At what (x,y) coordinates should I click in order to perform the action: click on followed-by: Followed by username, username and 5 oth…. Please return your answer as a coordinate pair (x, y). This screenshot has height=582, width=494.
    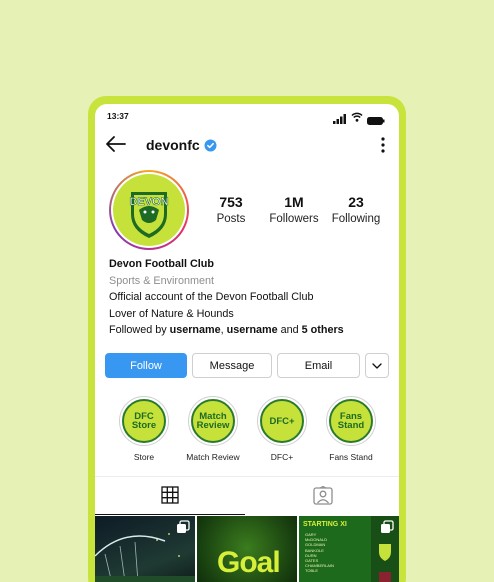
    Looking at the image, I should click on (249, 330).